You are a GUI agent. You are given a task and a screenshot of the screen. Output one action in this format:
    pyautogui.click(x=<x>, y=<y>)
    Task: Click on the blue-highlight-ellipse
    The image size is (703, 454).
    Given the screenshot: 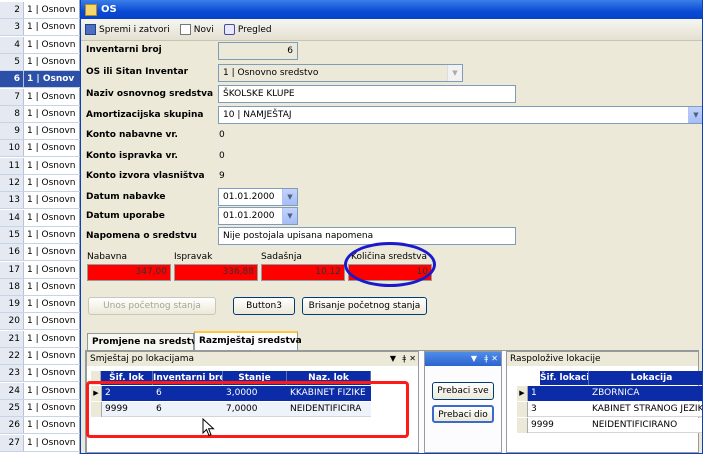 What is the action you would take?
    pyautogui.click(x=390, y=264)
    